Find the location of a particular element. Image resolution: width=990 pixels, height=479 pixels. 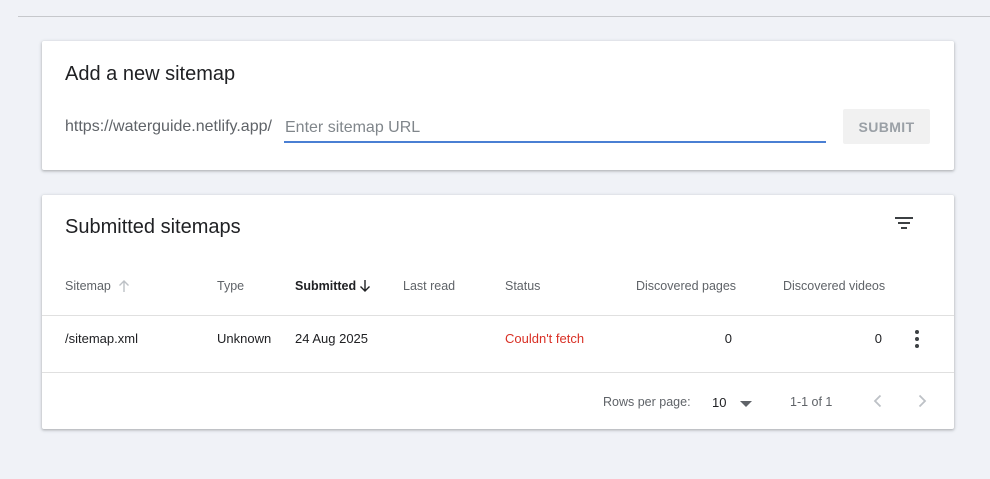

row-divider is located at coordinates (498, 372).